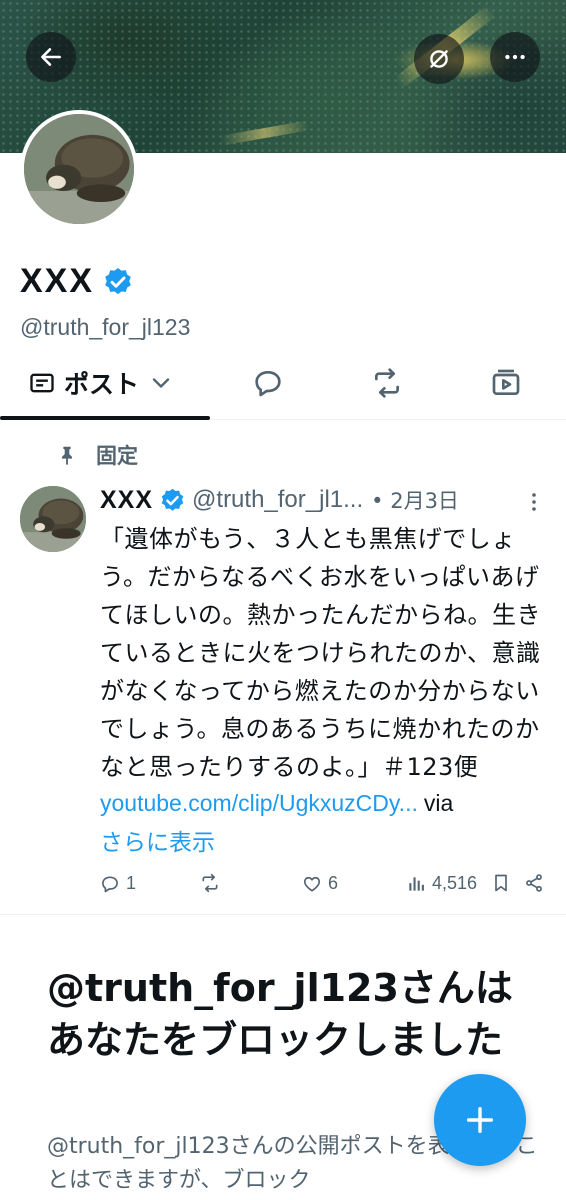  Describe the element at coordinates (42, 383) in the screenshot. I see `timeline-icon` at that location.